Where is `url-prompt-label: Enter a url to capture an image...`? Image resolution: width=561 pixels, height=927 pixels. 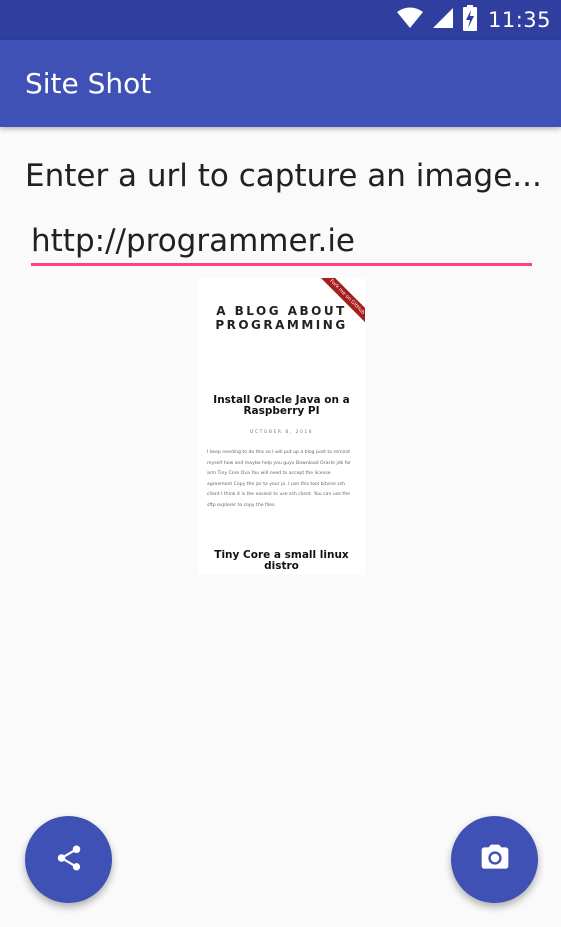
url-prompt-label: Enter a url to capture an image... is located at coordinates (283, 176).